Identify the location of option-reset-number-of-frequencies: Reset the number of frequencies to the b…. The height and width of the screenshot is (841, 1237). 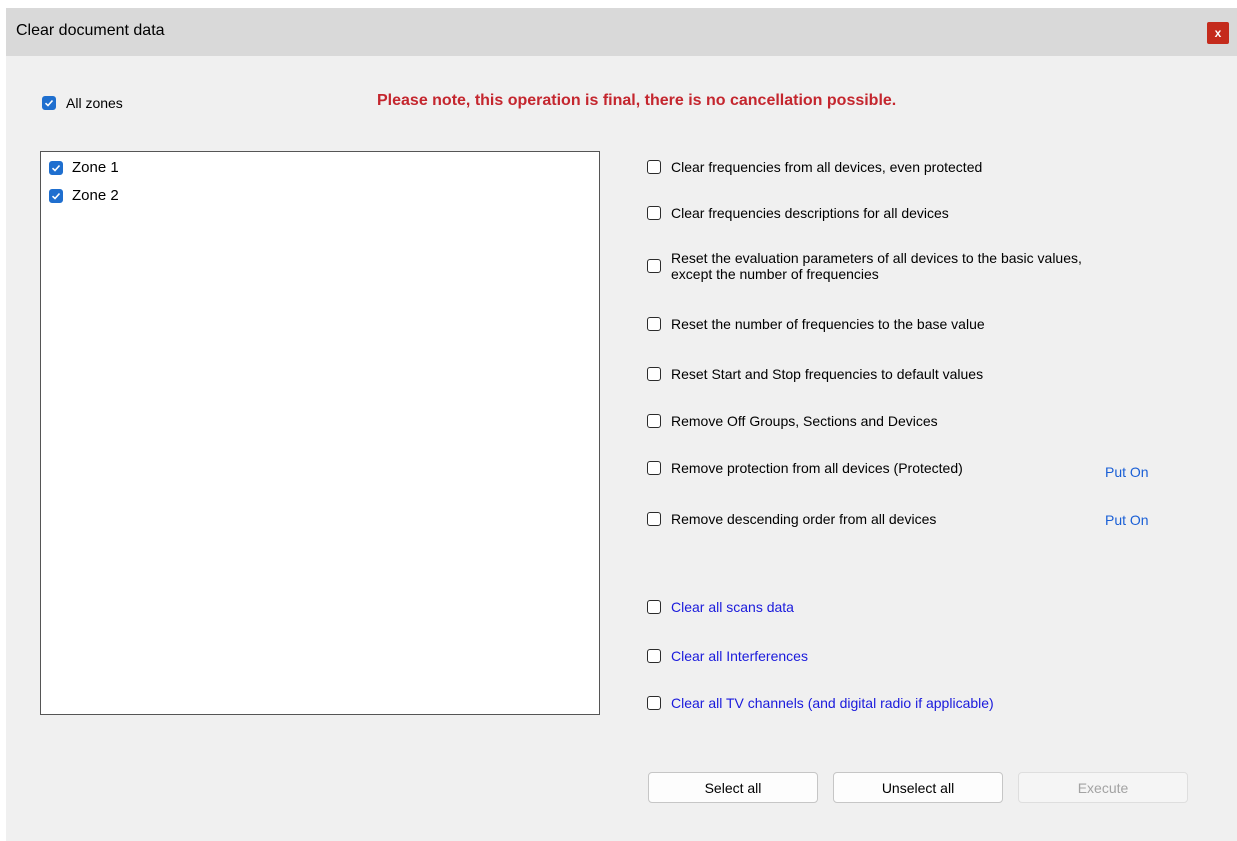
(816, 324).